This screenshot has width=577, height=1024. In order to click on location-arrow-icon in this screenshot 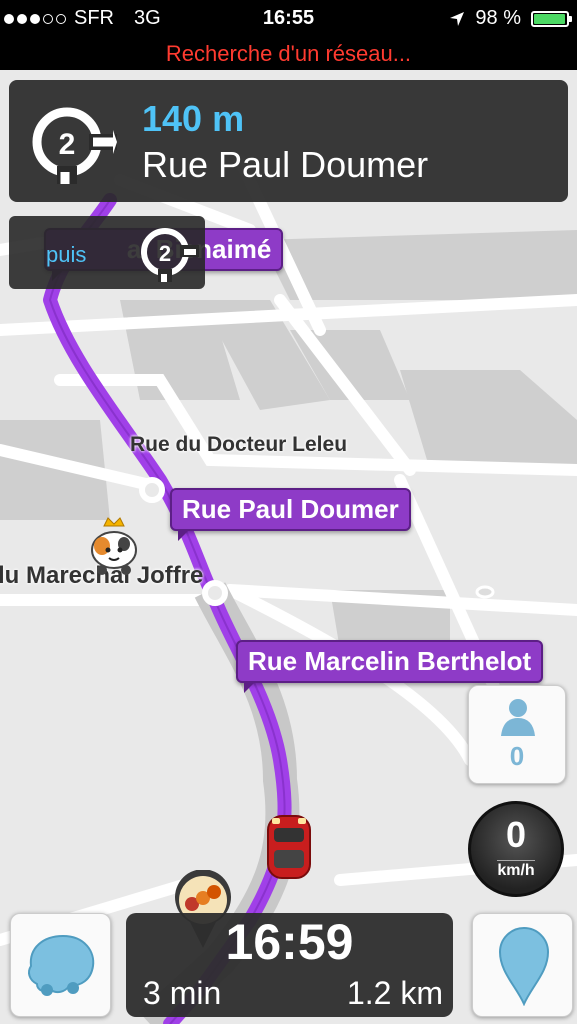, I will do `click(457, 18)`.